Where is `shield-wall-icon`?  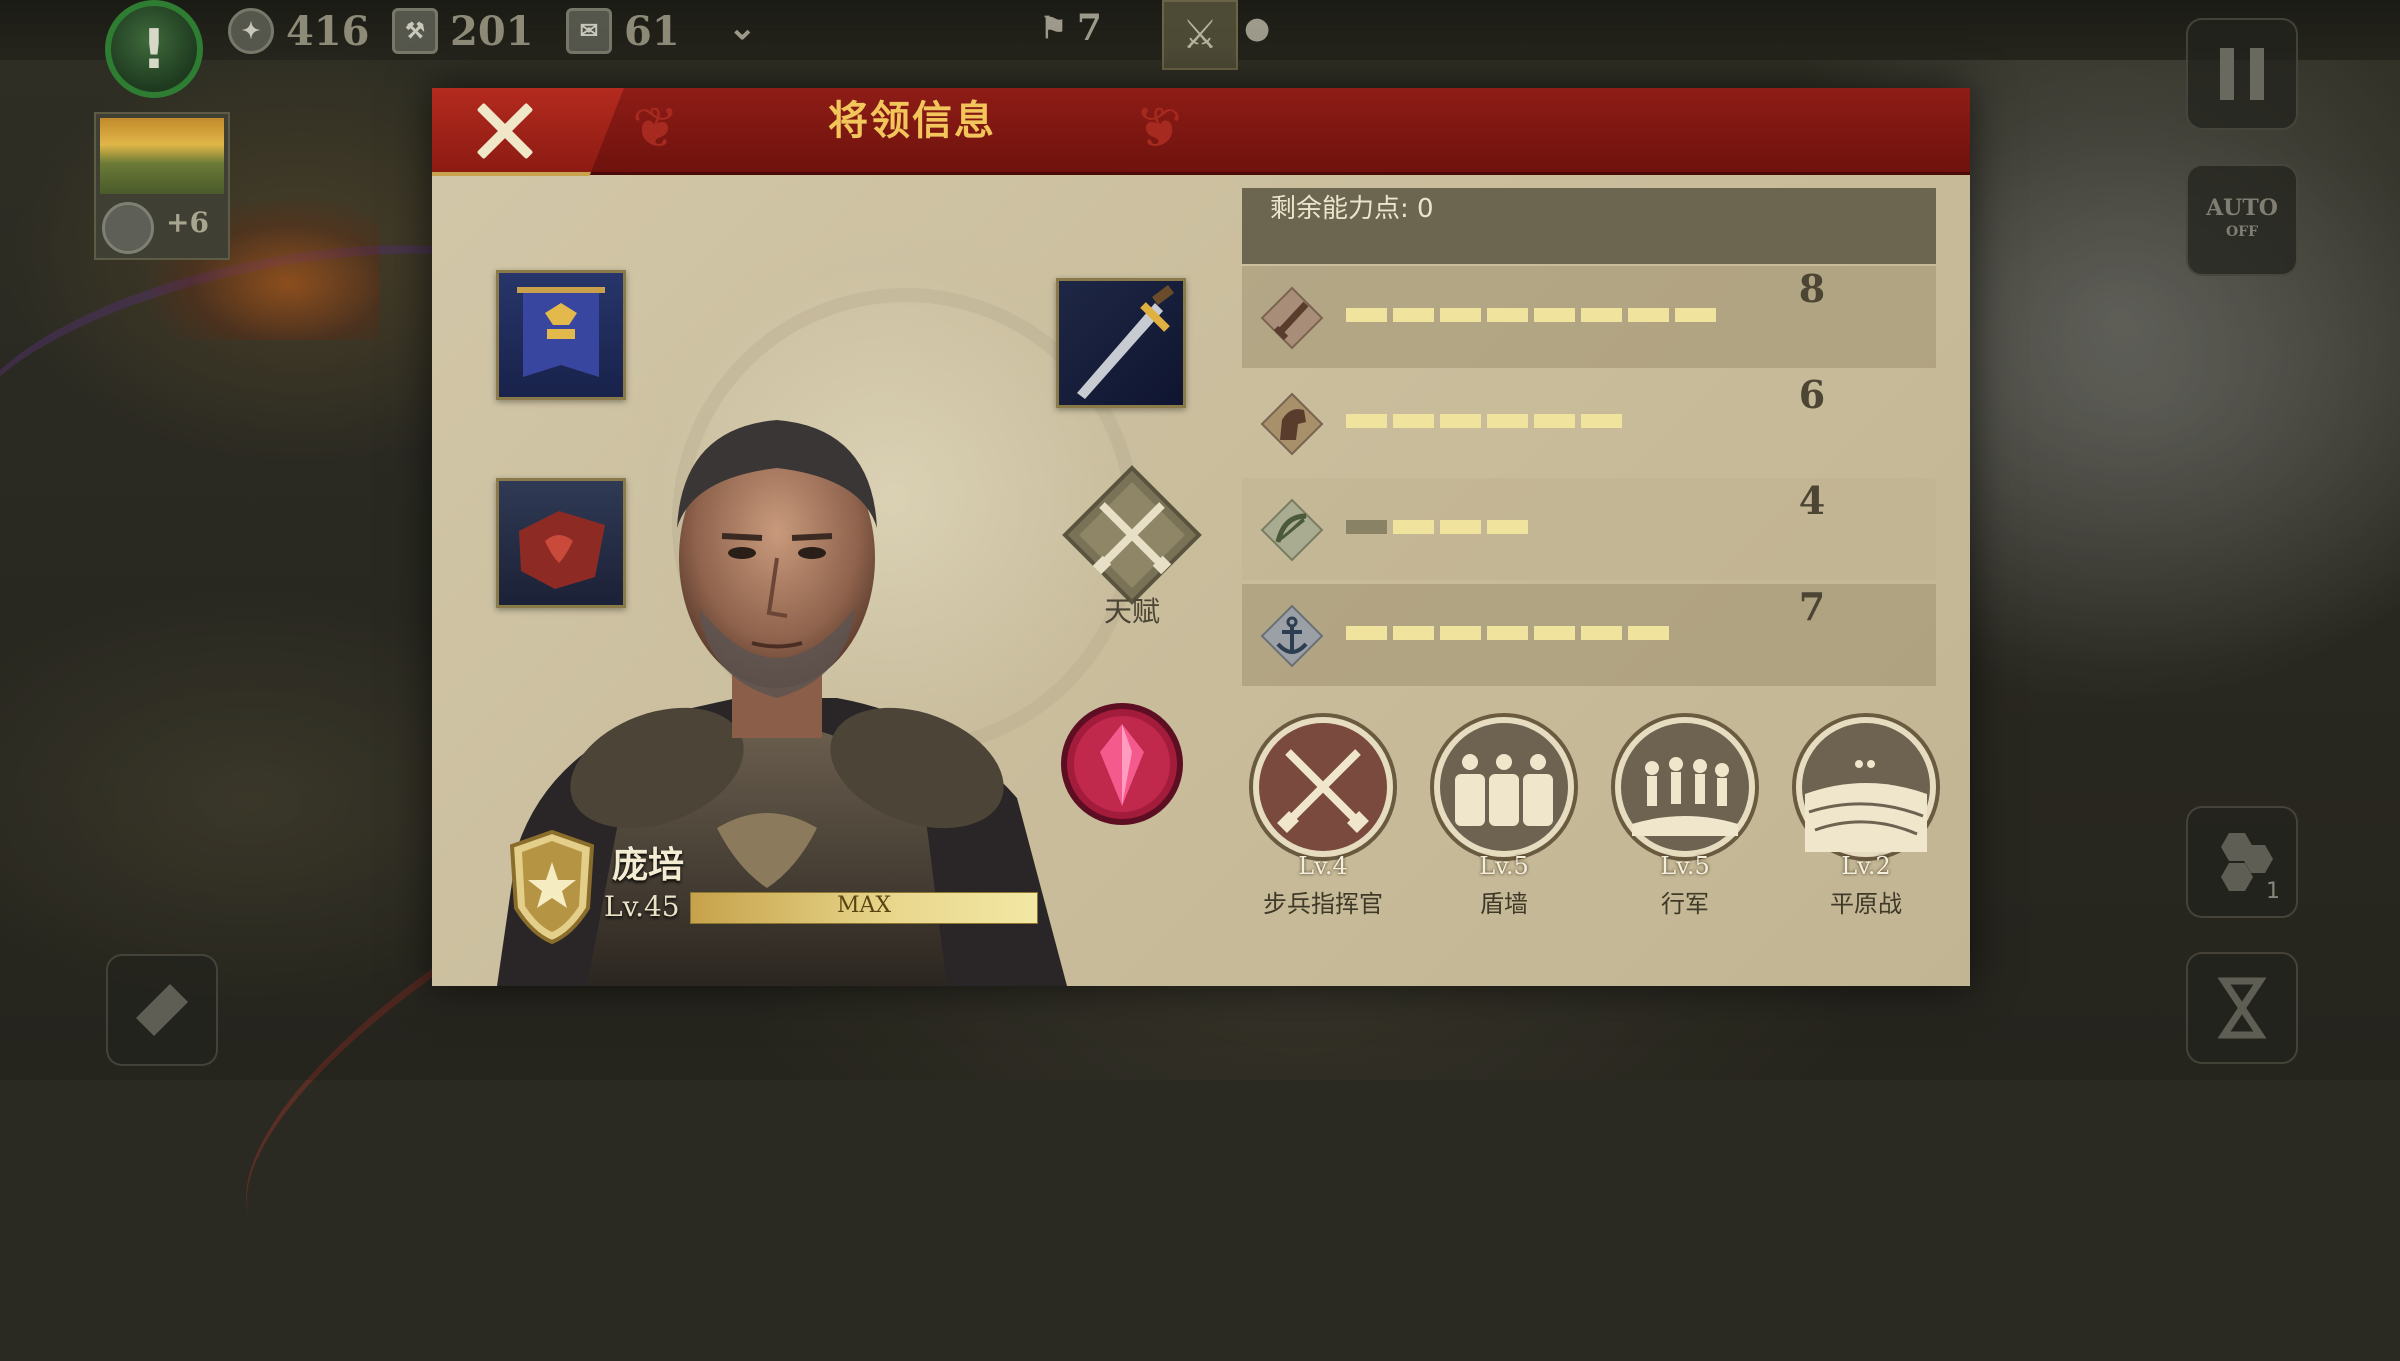 shield-wall-icon is located at coordinates (1504, 787).